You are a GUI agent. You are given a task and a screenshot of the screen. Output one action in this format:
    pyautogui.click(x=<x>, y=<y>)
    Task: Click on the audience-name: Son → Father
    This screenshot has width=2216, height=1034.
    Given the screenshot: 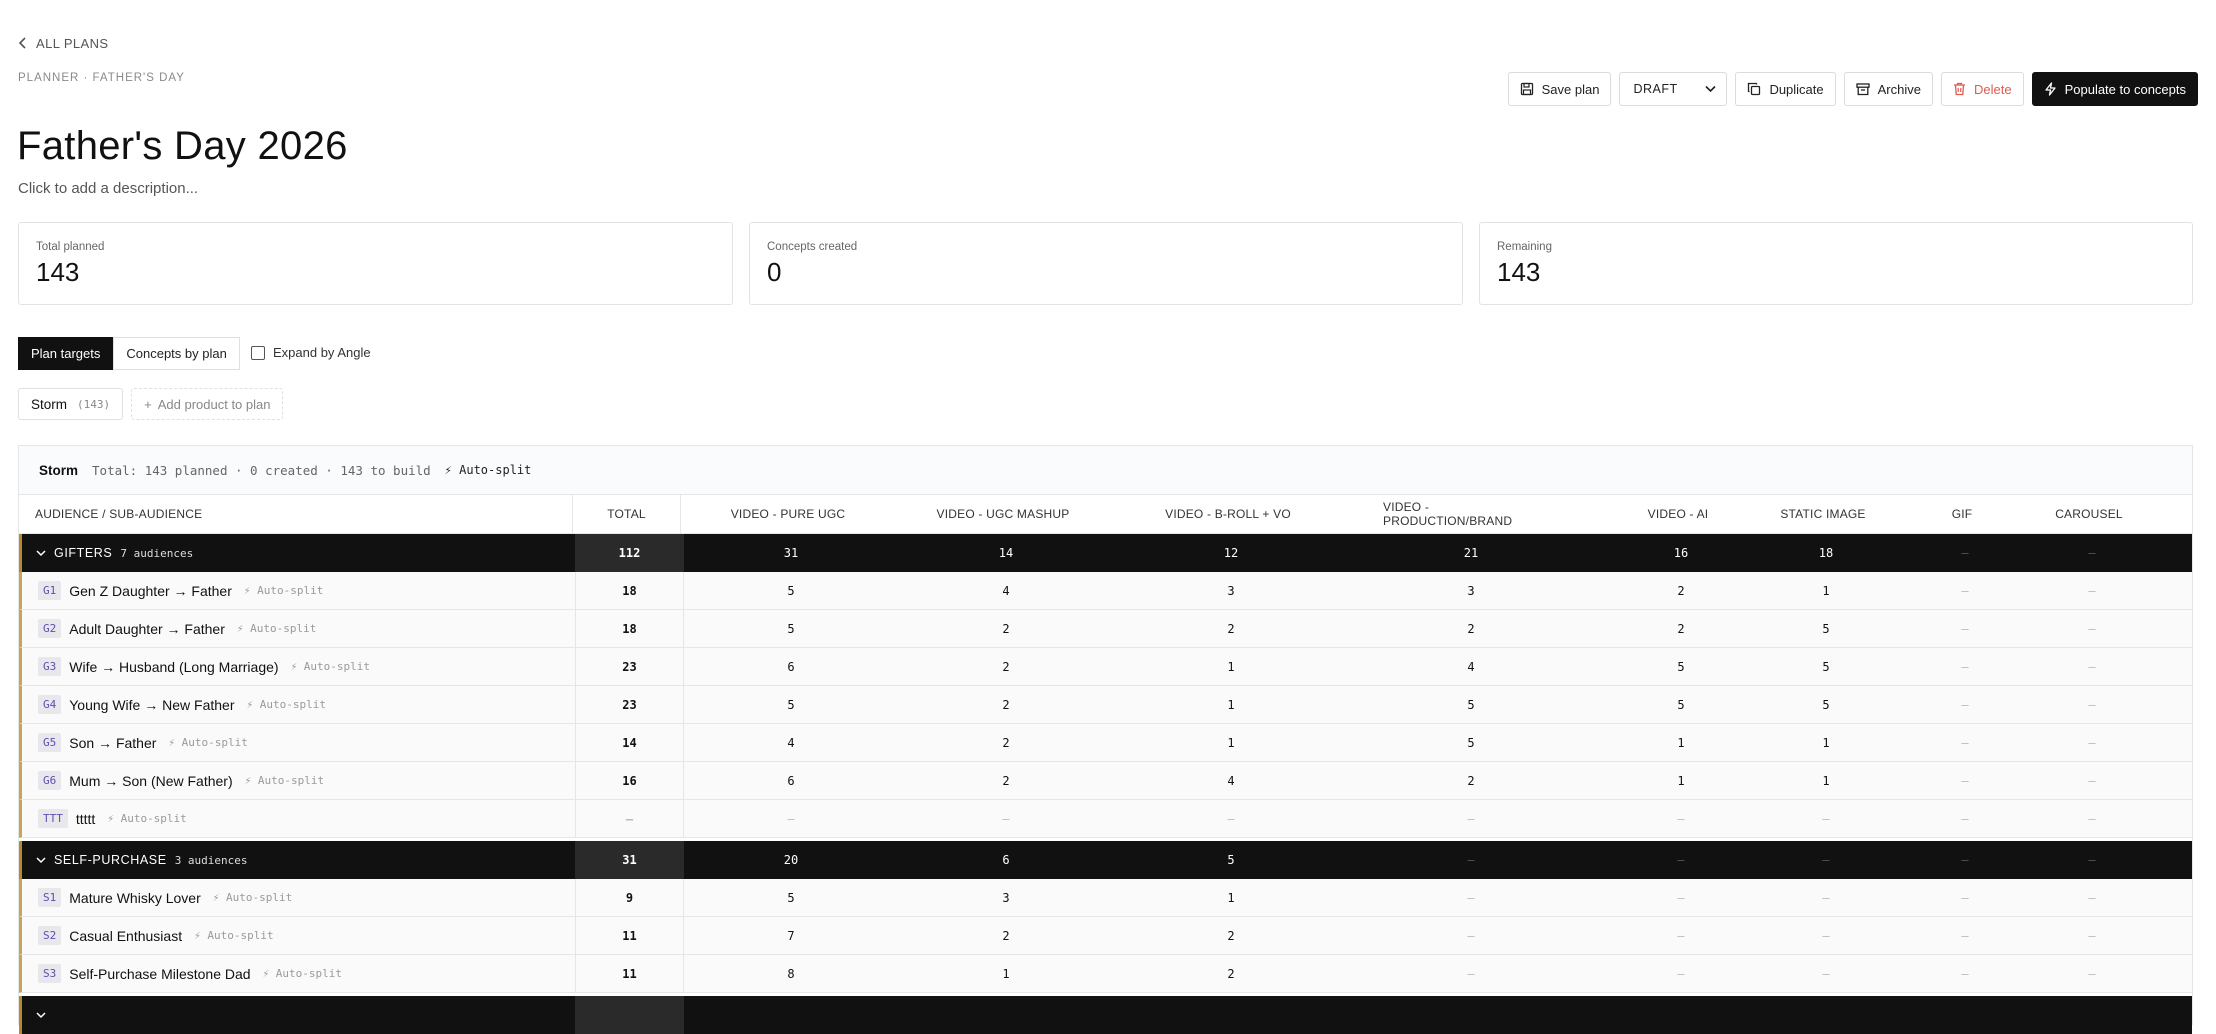 What is the action you would take?
    pyautogui.click(x=112, y=743)
    